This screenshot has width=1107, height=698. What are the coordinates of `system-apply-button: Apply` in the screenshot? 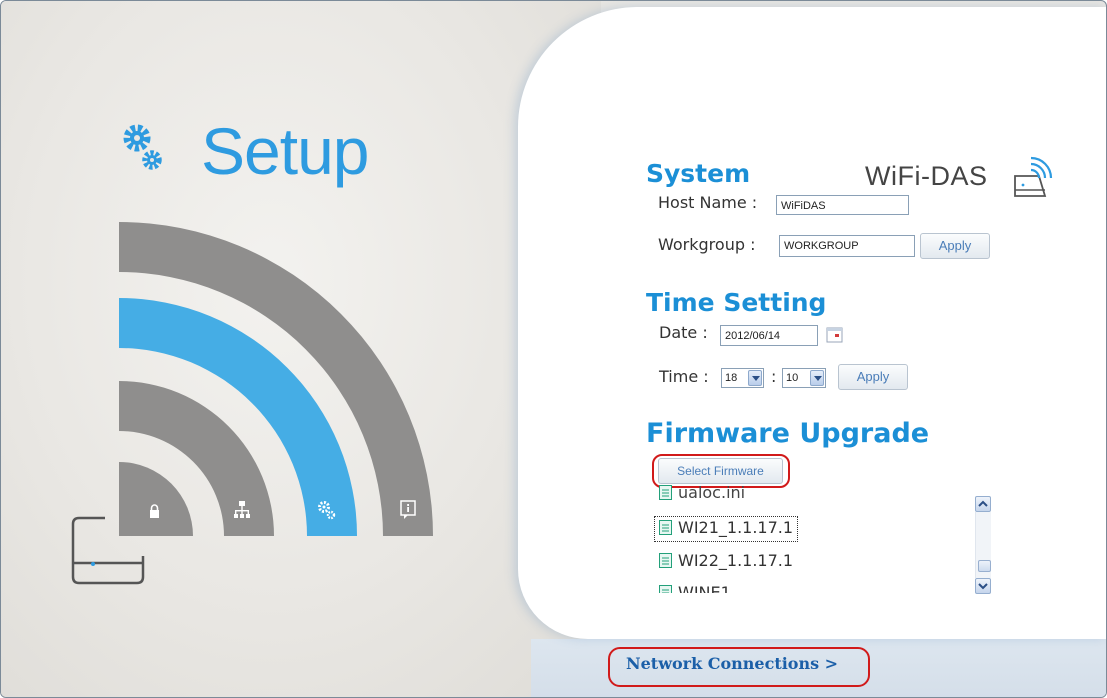 It's located at (955, 246).